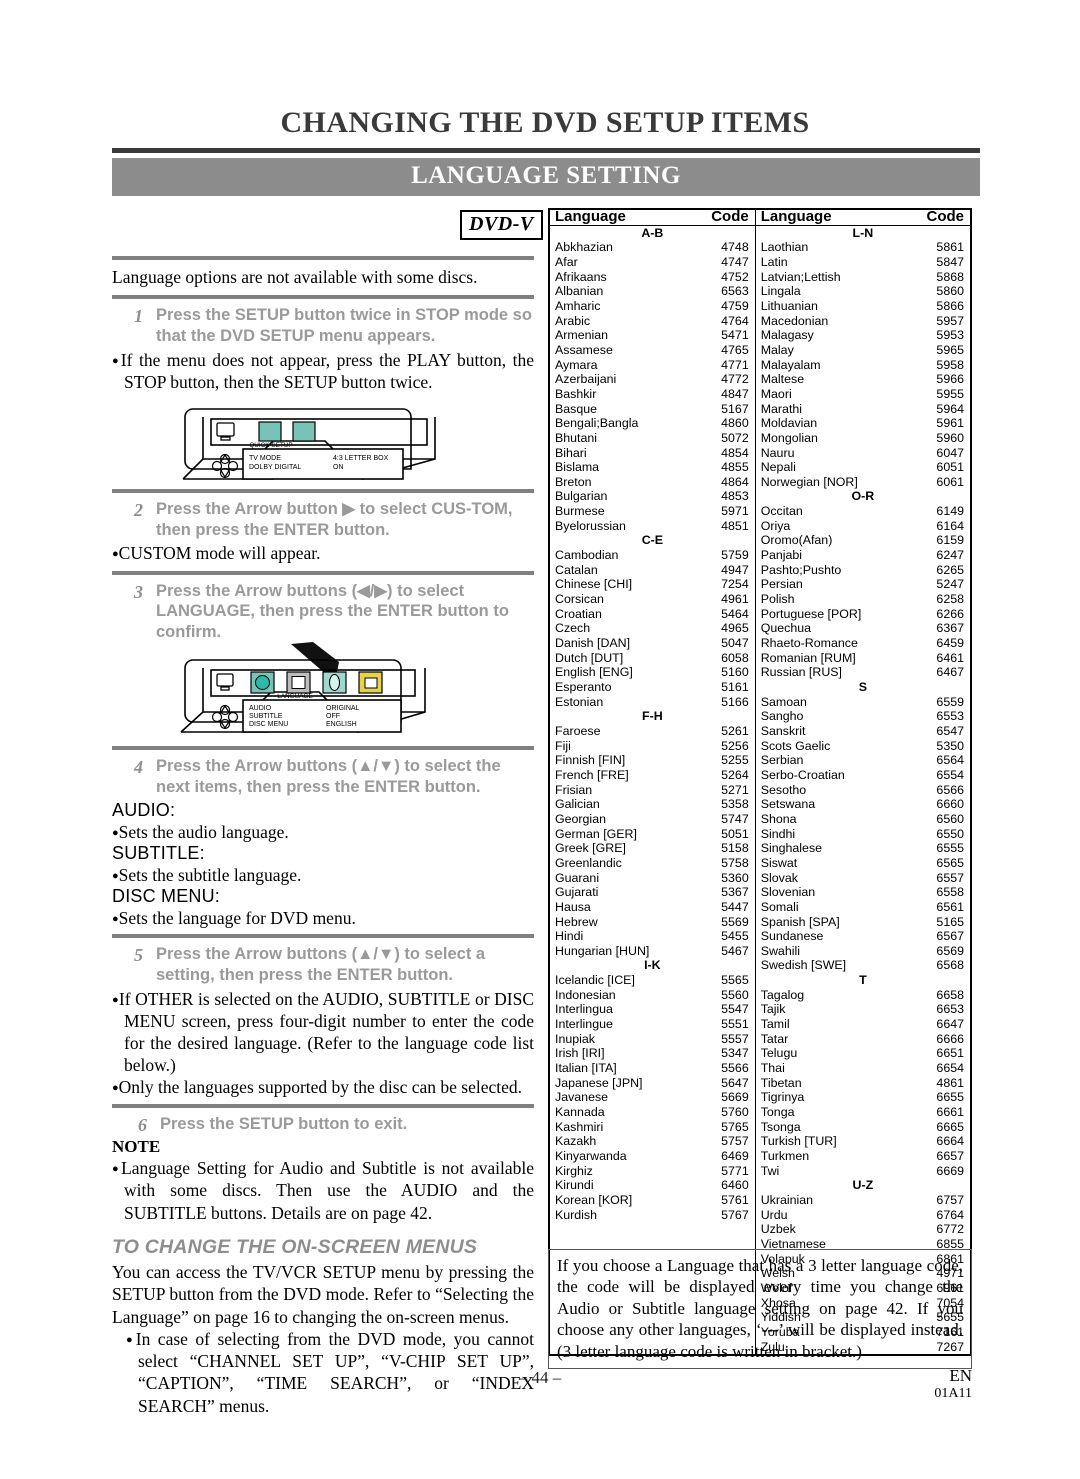 Image resolution: width=1080 pixels, height=1479 pixels. What do you see at coordinates (579, 701) in the screenshot?
I see `table-cell-language: Estonian` at bounding box center [579, 701].